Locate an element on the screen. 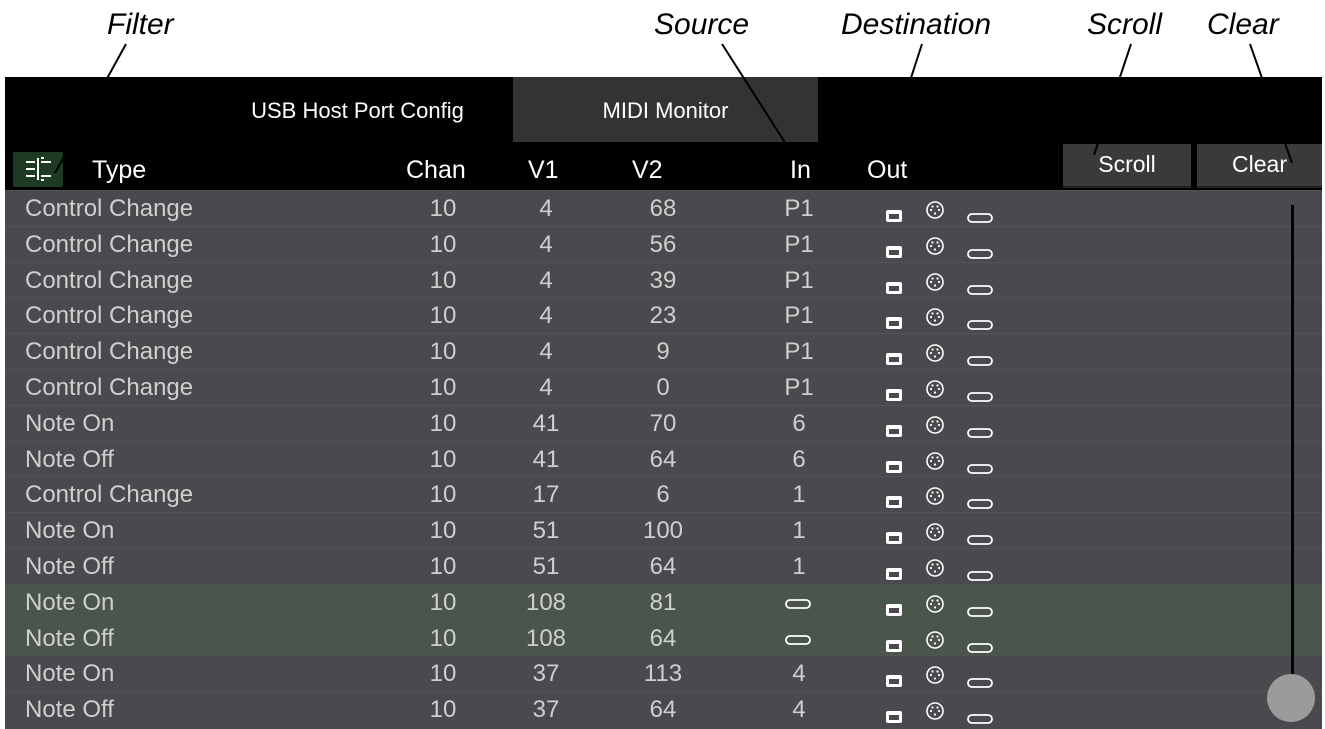 Image resolution: width=1325 pixels, height=729 pixels. cell-in: 1 is located at coordinates (799, 495).